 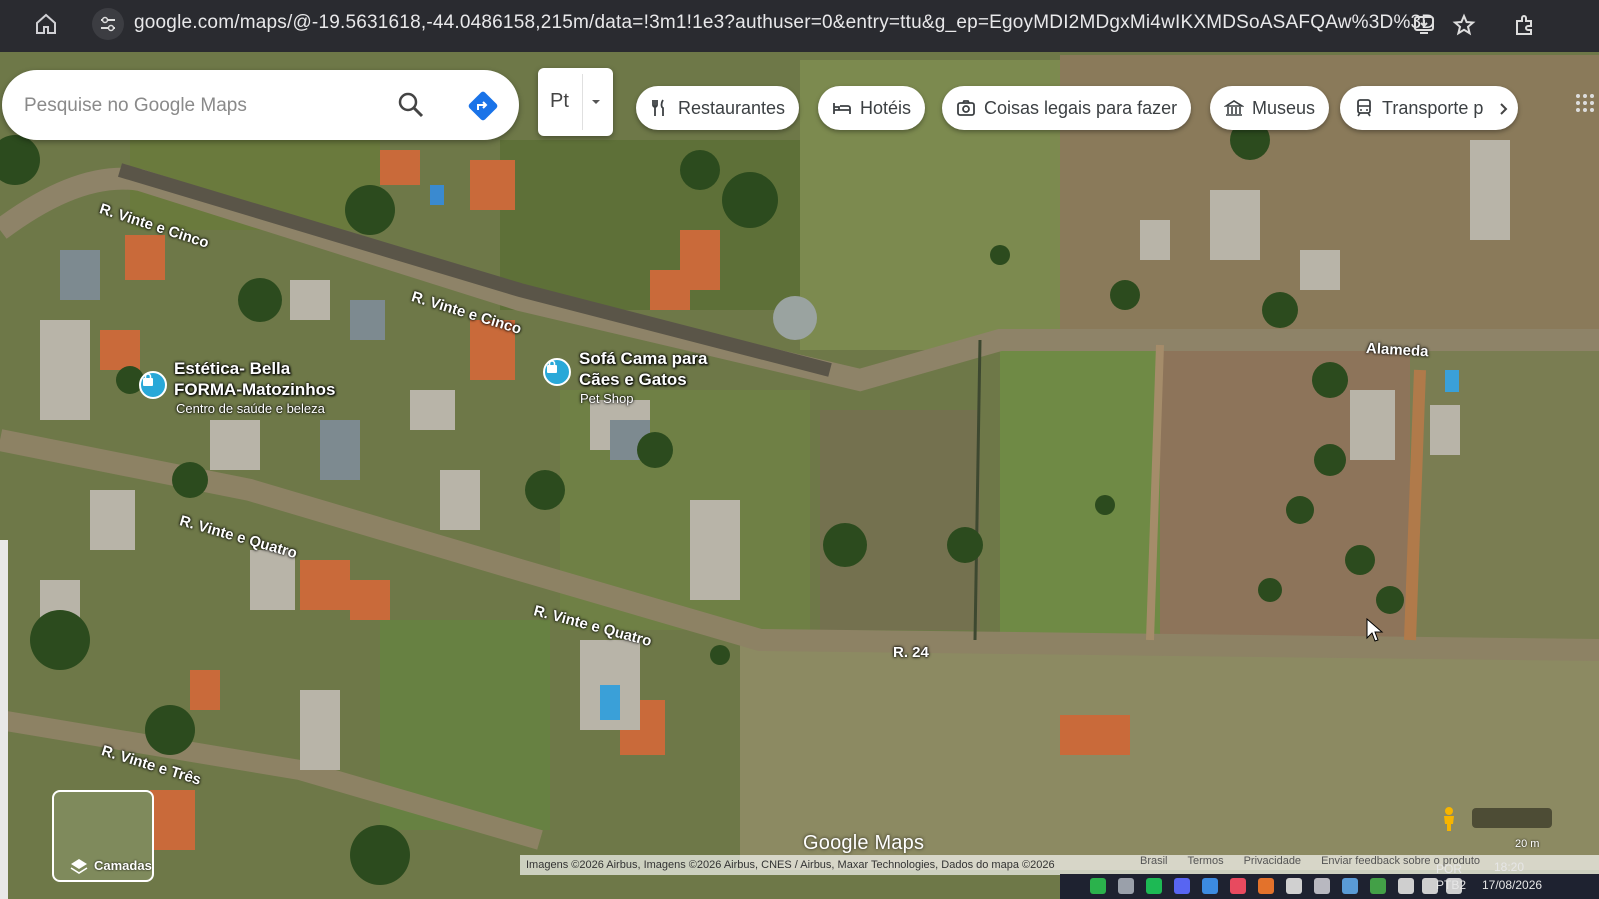 I want to click on side-panel-edge, so click(x=4, y=719).